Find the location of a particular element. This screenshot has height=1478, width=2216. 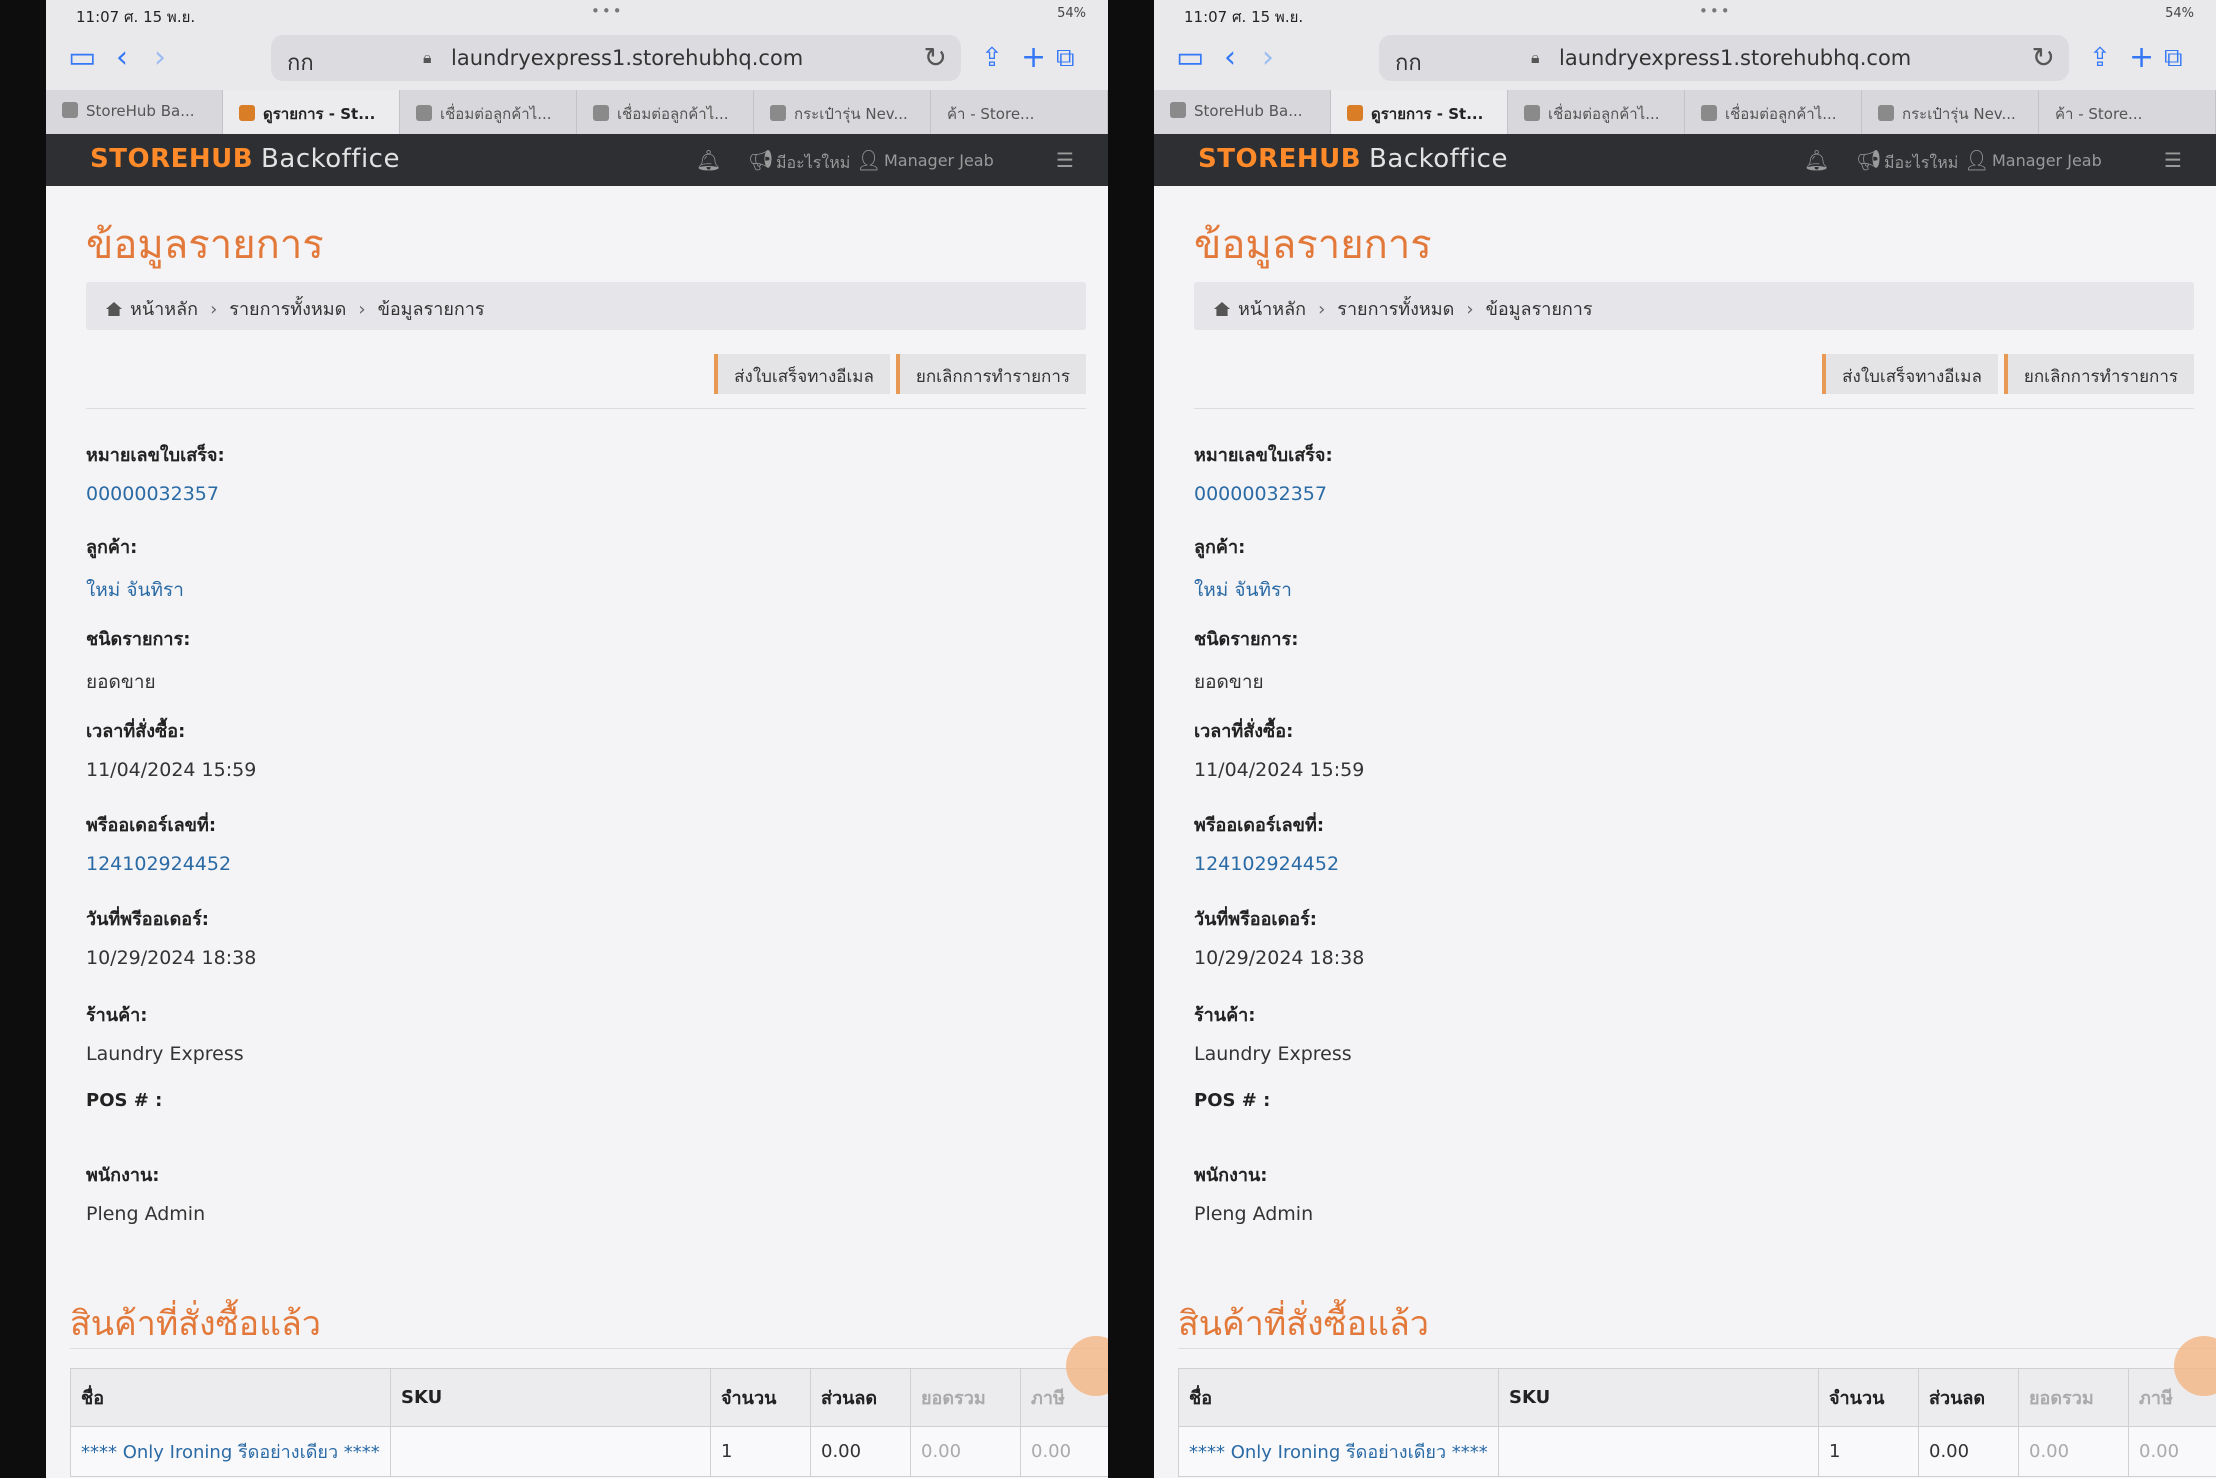

table-header-row: ชื่อ SKU จำนวน ส่วนลด ยอดรวม ภาษี is located at coordinates (589, 1397).